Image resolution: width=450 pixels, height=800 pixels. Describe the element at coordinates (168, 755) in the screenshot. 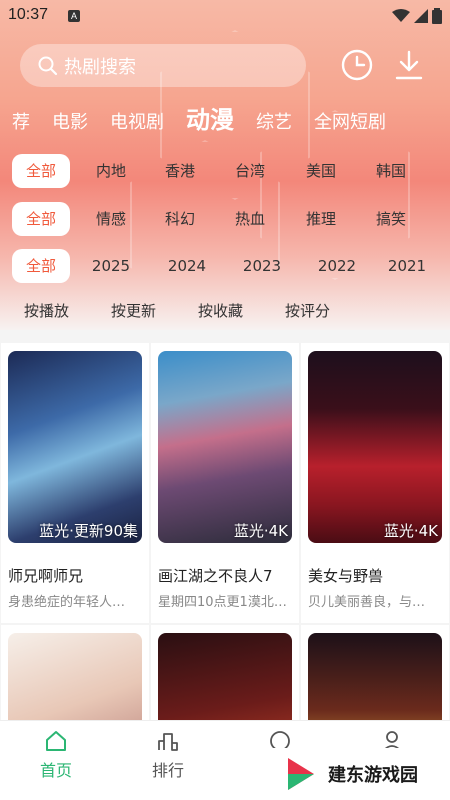

I see `nav-ranking: 排行` at that location.